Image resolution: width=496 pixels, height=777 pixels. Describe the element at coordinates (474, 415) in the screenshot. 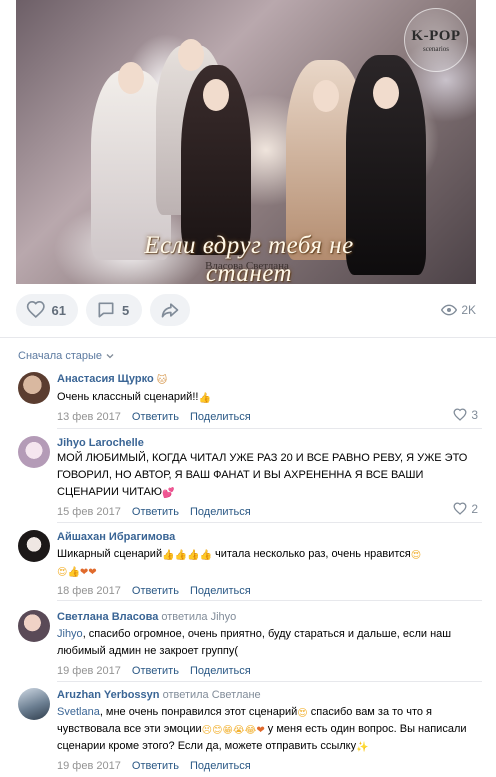

I see `comment-like-count: 3` at that location.